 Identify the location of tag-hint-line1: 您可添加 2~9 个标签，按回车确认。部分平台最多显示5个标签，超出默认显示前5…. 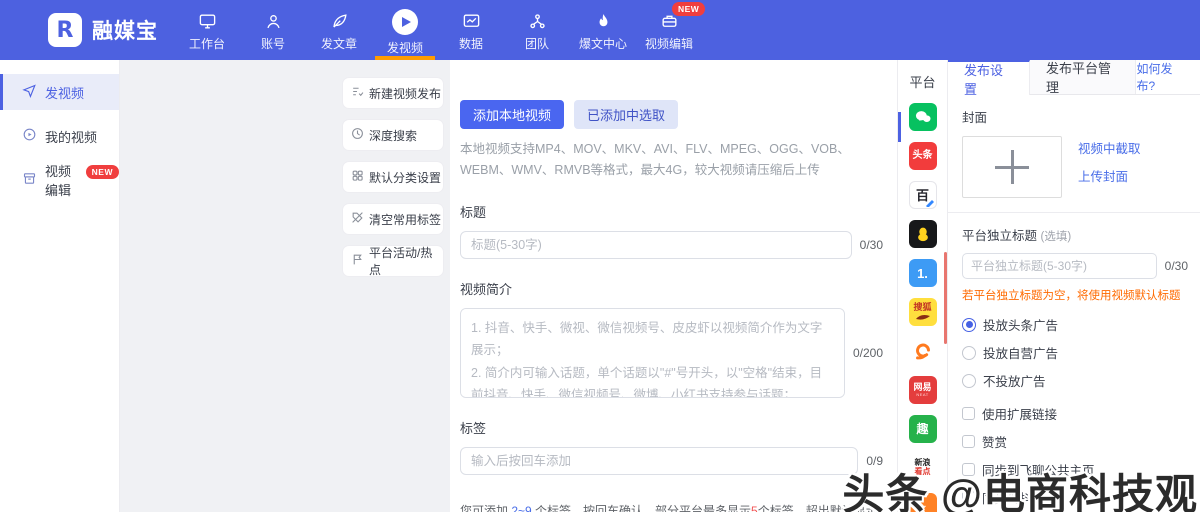
(669, 507).